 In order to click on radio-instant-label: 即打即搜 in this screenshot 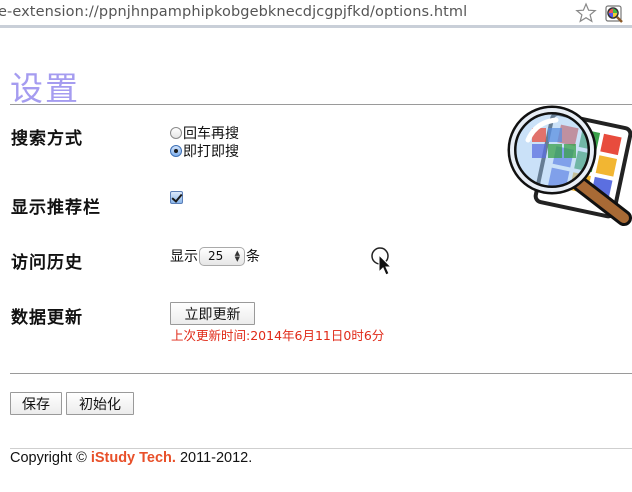, I will do `click(211, 151)`.